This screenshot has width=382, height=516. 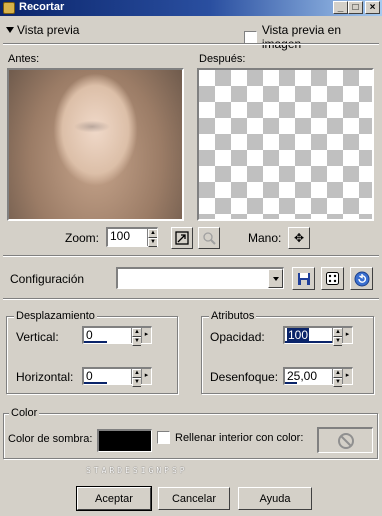 What do you see at coordinates (124, 440) in the screenshot?
I see `shadow-color-swatch` at bounding box center [124, 440].